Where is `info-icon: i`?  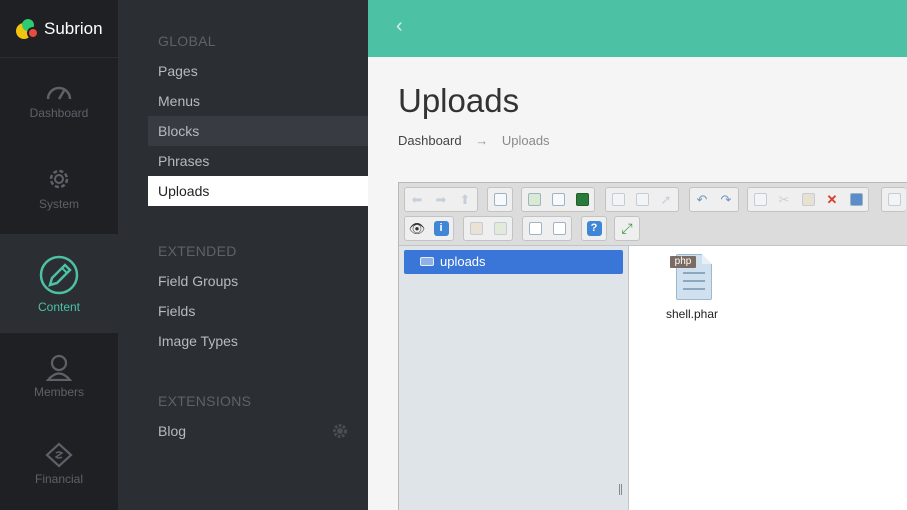 info-icon: i is located at coordinates (441, 228).